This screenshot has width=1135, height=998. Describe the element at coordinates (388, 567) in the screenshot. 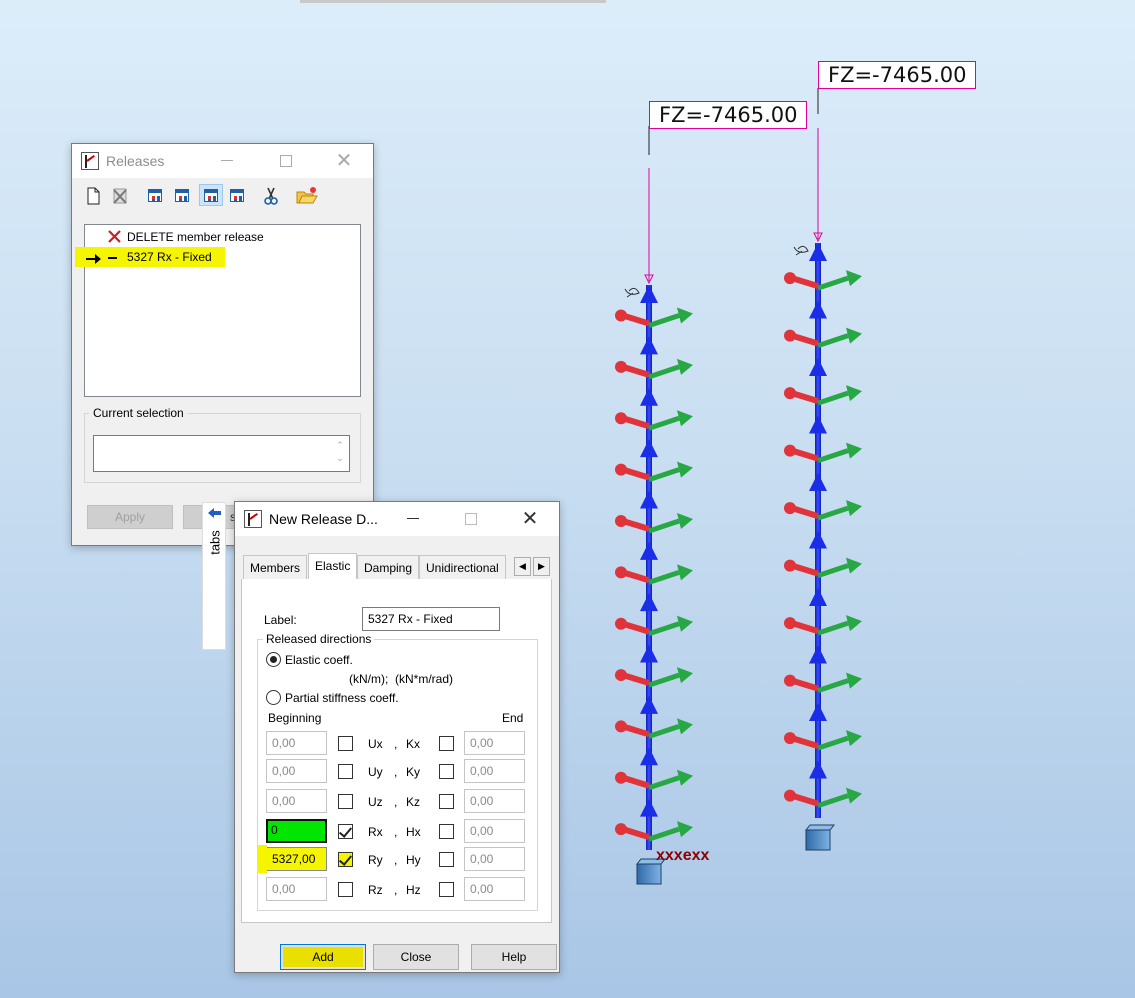

I see `tab-damping: Damping` at that location.